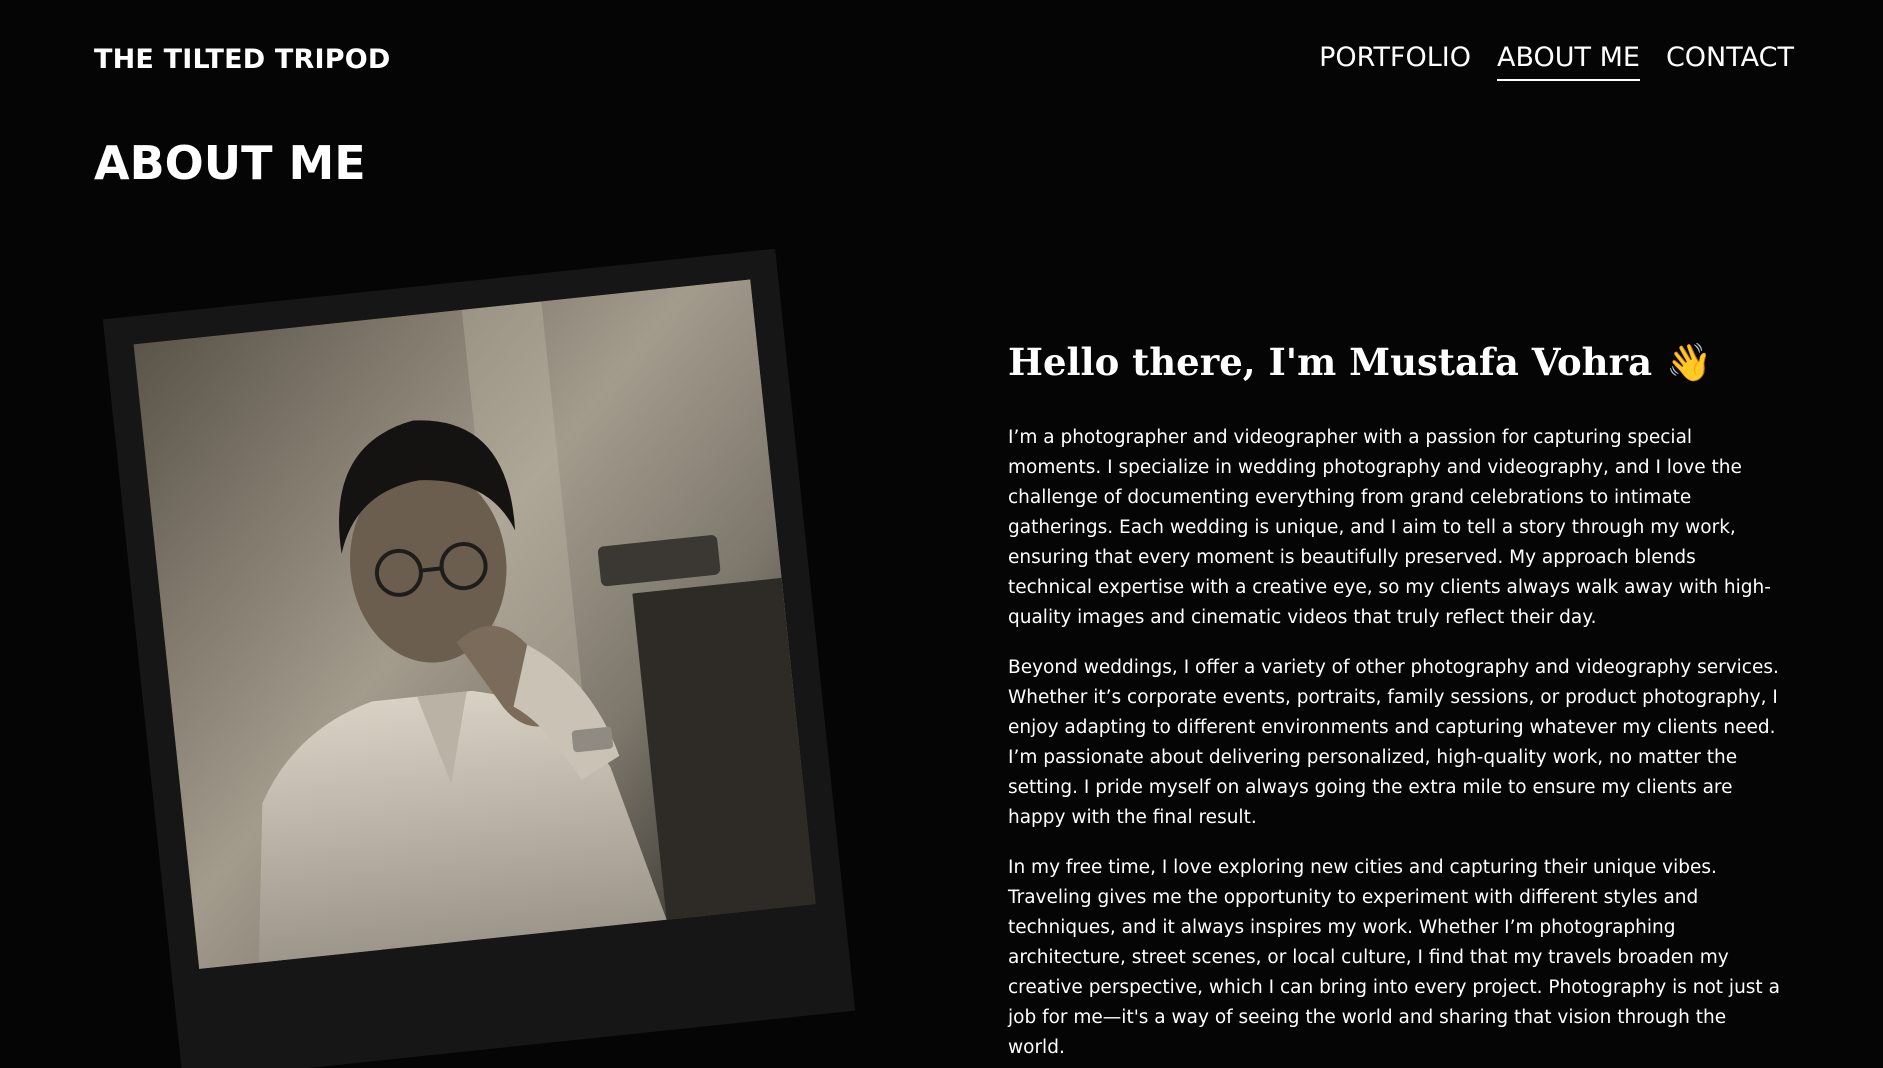 Image resolution: width=1883 pixels, height=1068 pixels. Describe the element at coordinates (1330, 362) in the screenshot. I see `greeting-text: Hello there, I'm Mustafa Vohra` at that location.